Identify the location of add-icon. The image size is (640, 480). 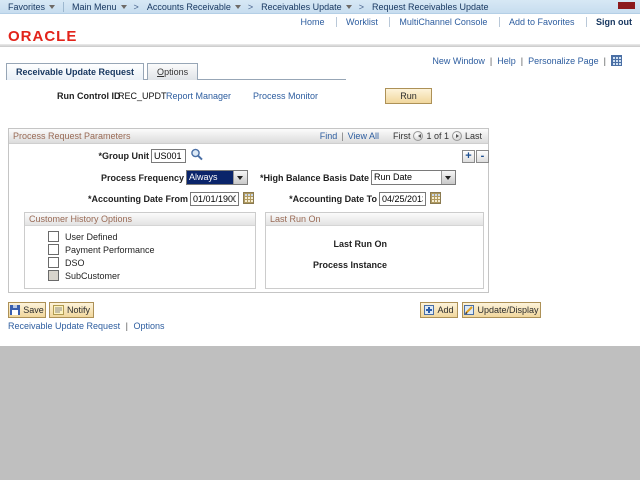
(429, 310).